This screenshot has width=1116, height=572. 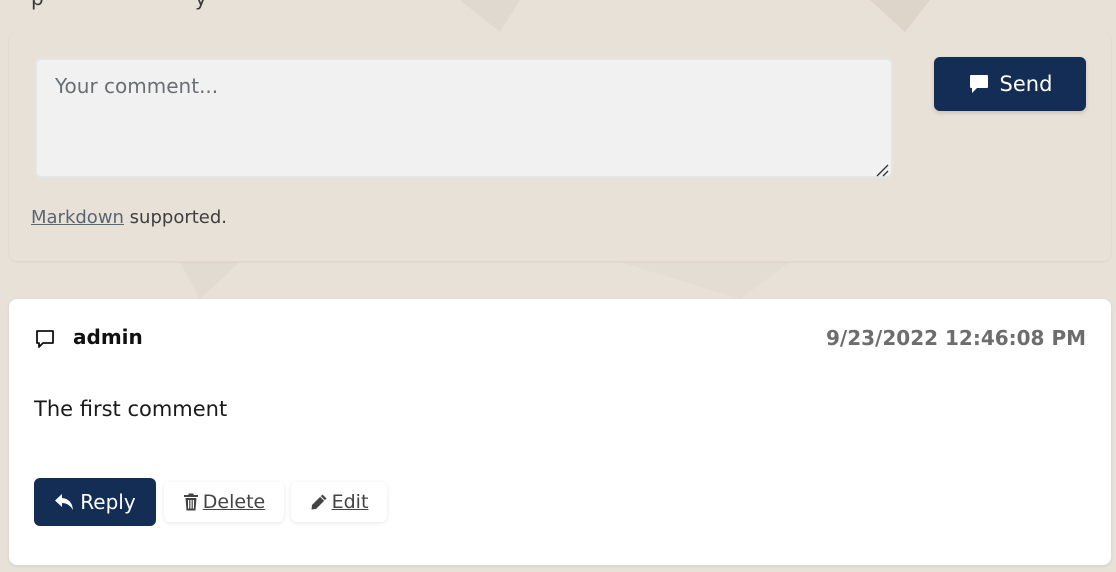 I want to click on send-button: Send, so click(x=1010, y=84).